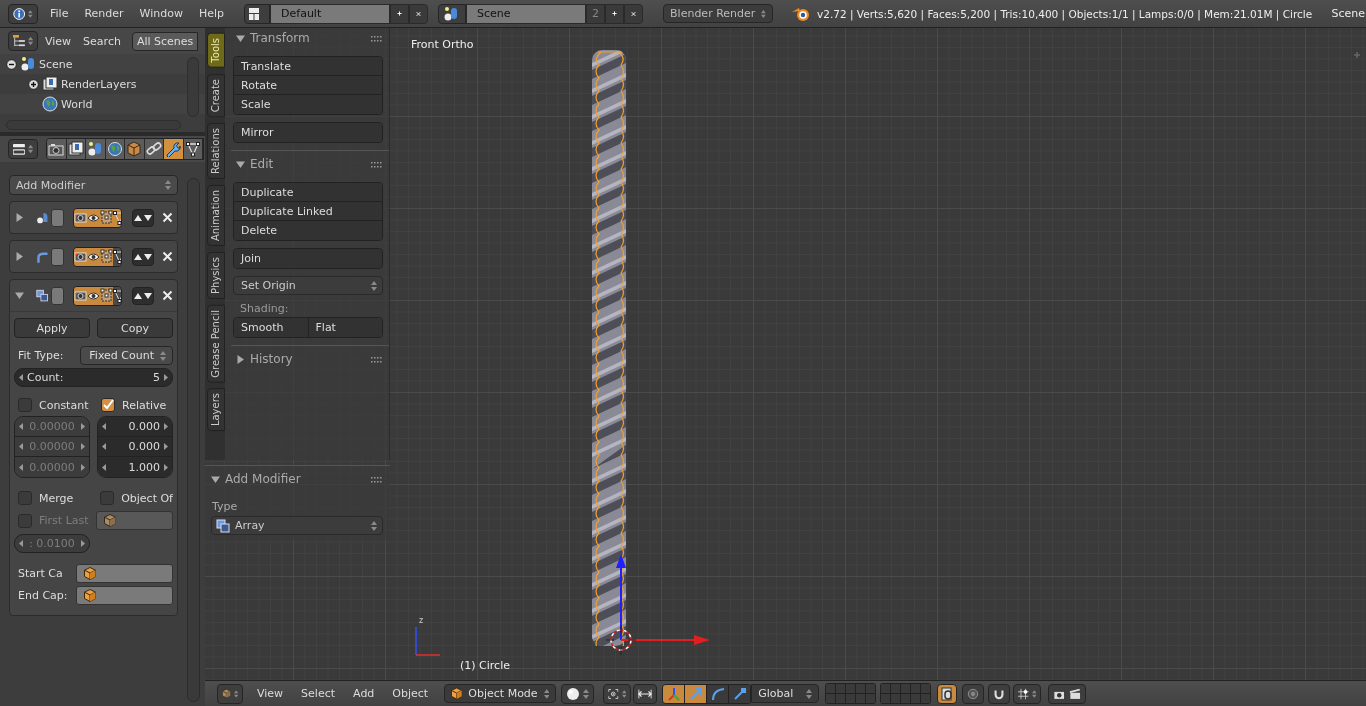 This screenshot has height=706, width=1366. What do you see at coordinates (93, 185) in the screenshot?
I see `add-modifier-dropdown: Add Modifier` at bounding box center [93, 185].